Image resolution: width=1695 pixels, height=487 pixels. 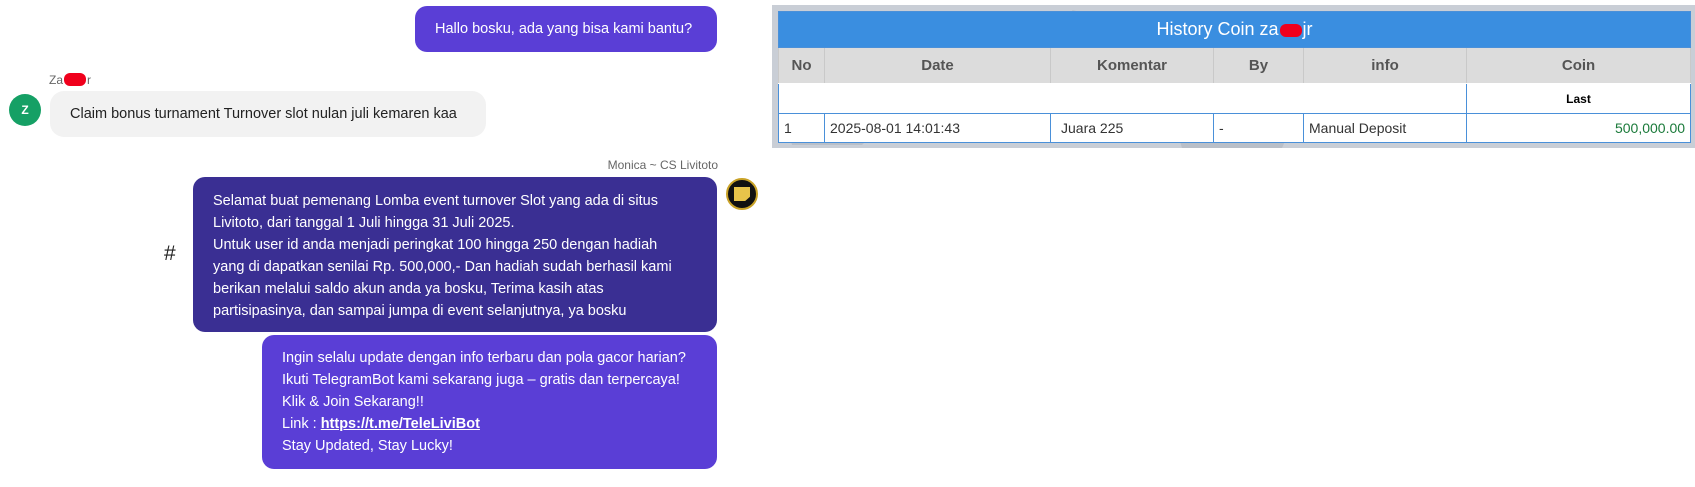 I want to click on promo-line: Stay Updated, Stay Lucky!, so click(x=367, y=446).